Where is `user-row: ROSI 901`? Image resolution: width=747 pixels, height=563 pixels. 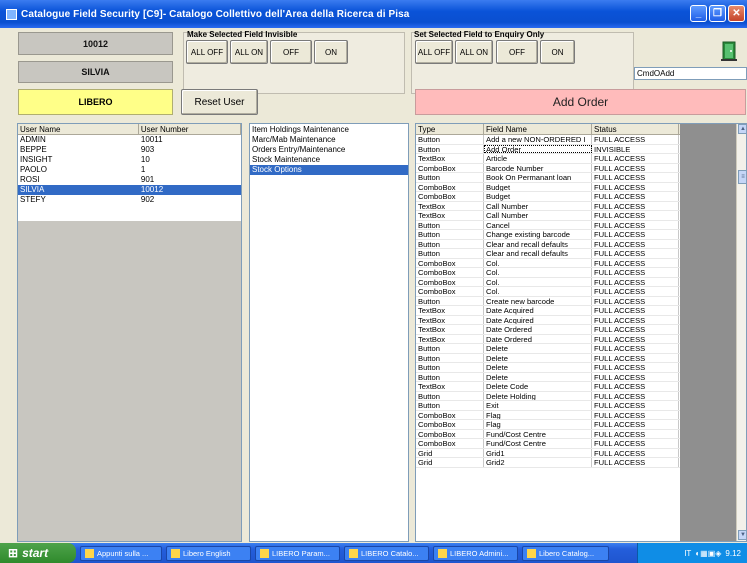 user-row: ROSI 901 is located at coordinates (129, 180).